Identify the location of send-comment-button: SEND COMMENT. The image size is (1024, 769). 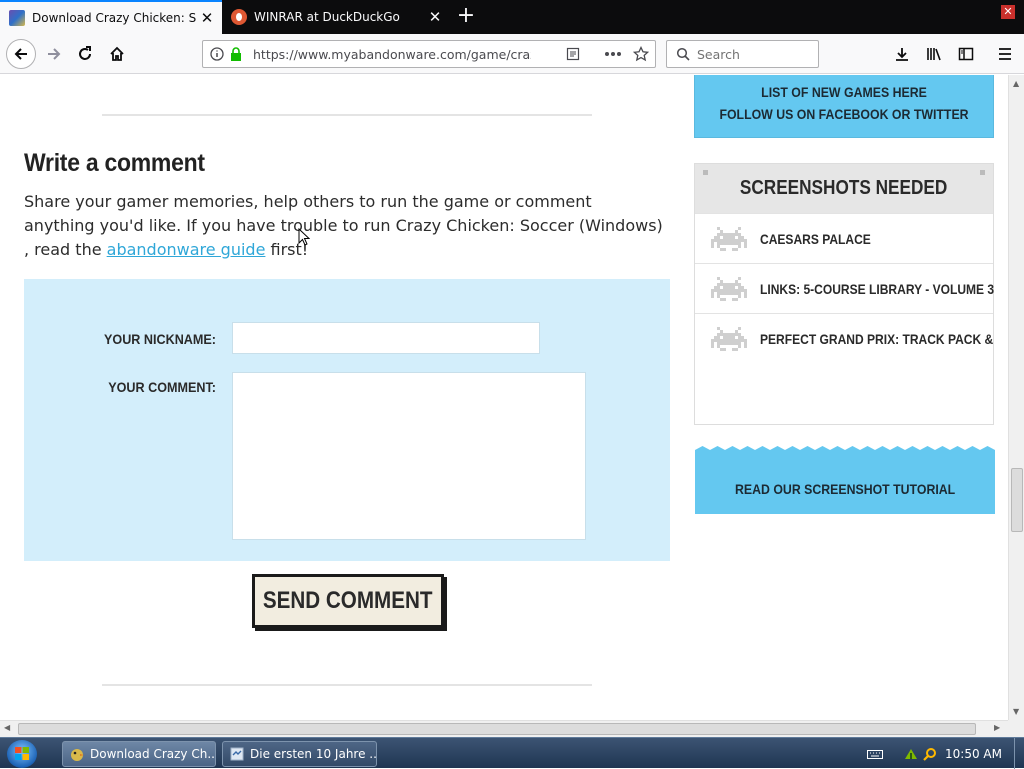
(348, 601).